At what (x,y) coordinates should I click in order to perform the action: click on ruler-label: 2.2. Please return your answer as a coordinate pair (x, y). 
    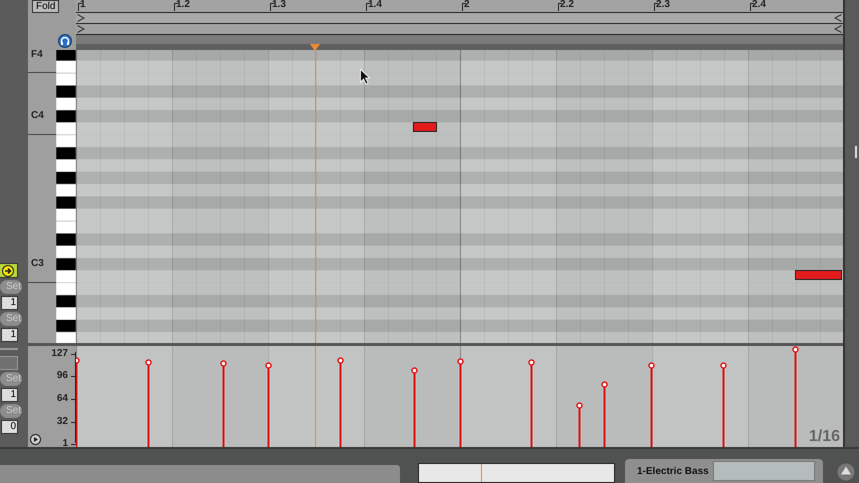
    Looking at the image, I should click on (567, 5).